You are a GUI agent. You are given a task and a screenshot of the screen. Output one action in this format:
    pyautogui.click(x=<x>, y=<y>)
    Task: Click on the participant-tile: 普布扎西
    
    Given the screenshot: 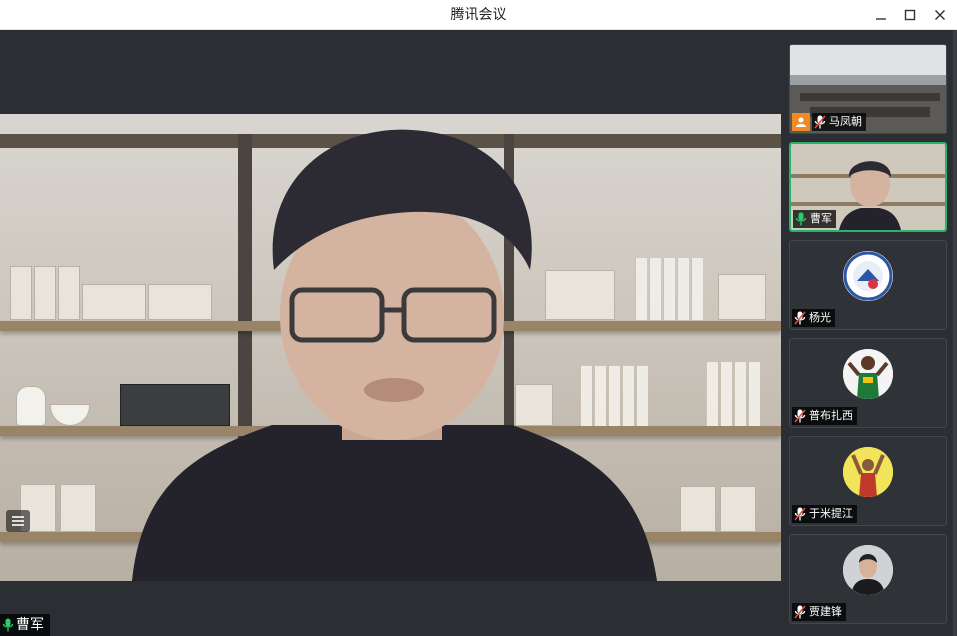 What is the action you would take?
    pyautogui.click(x=868, y=383)
    